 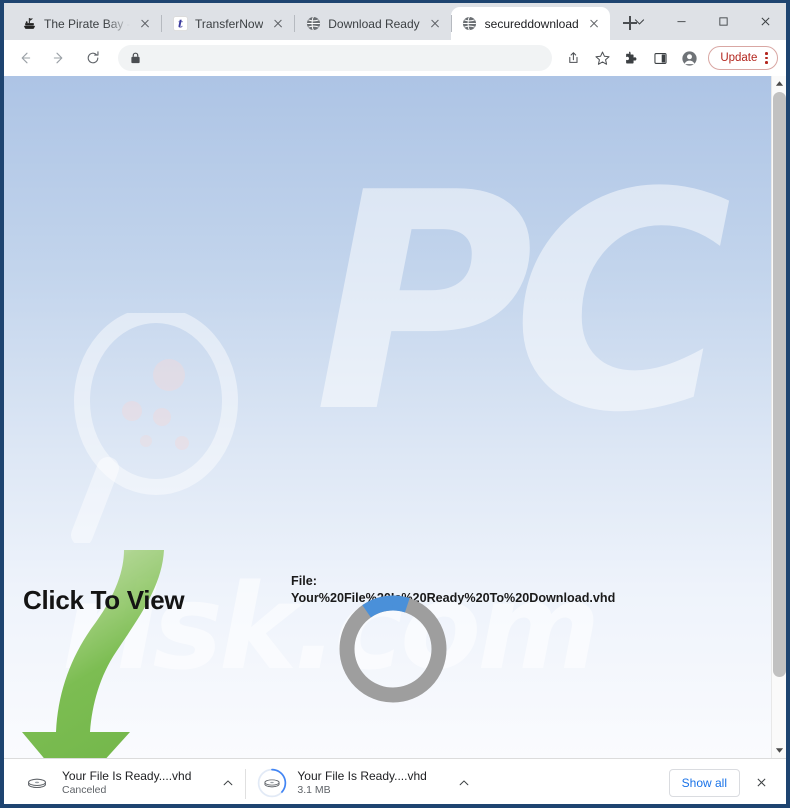 I want to click on browser-toolbar: Update, so click(x=395, y=58).